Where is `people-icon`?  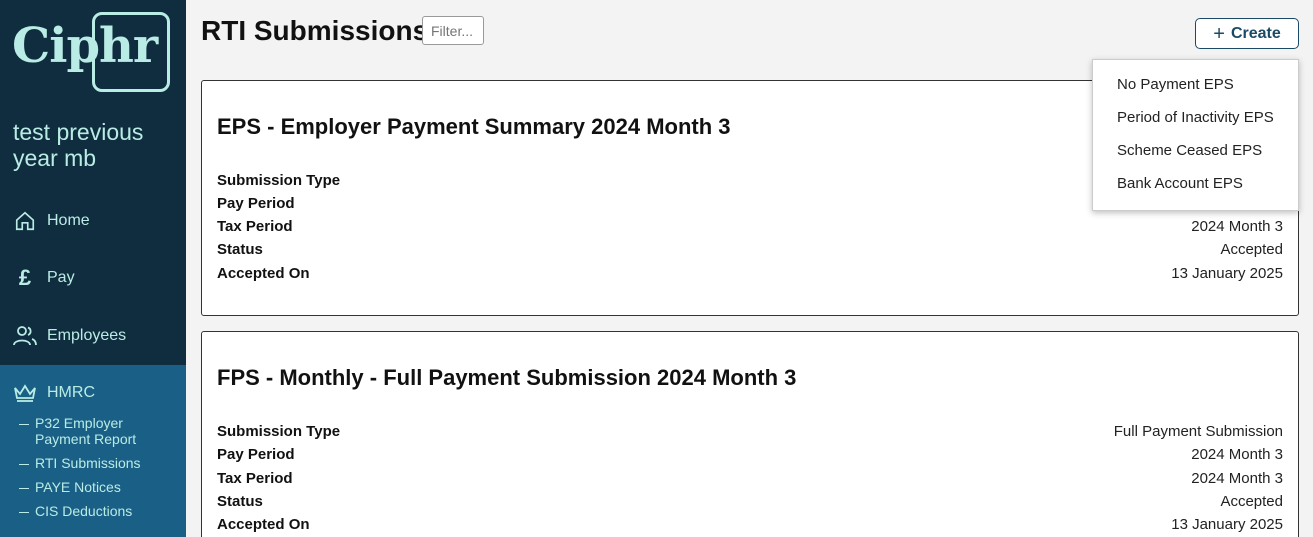 people-icon is located at coordinates (25, 336).